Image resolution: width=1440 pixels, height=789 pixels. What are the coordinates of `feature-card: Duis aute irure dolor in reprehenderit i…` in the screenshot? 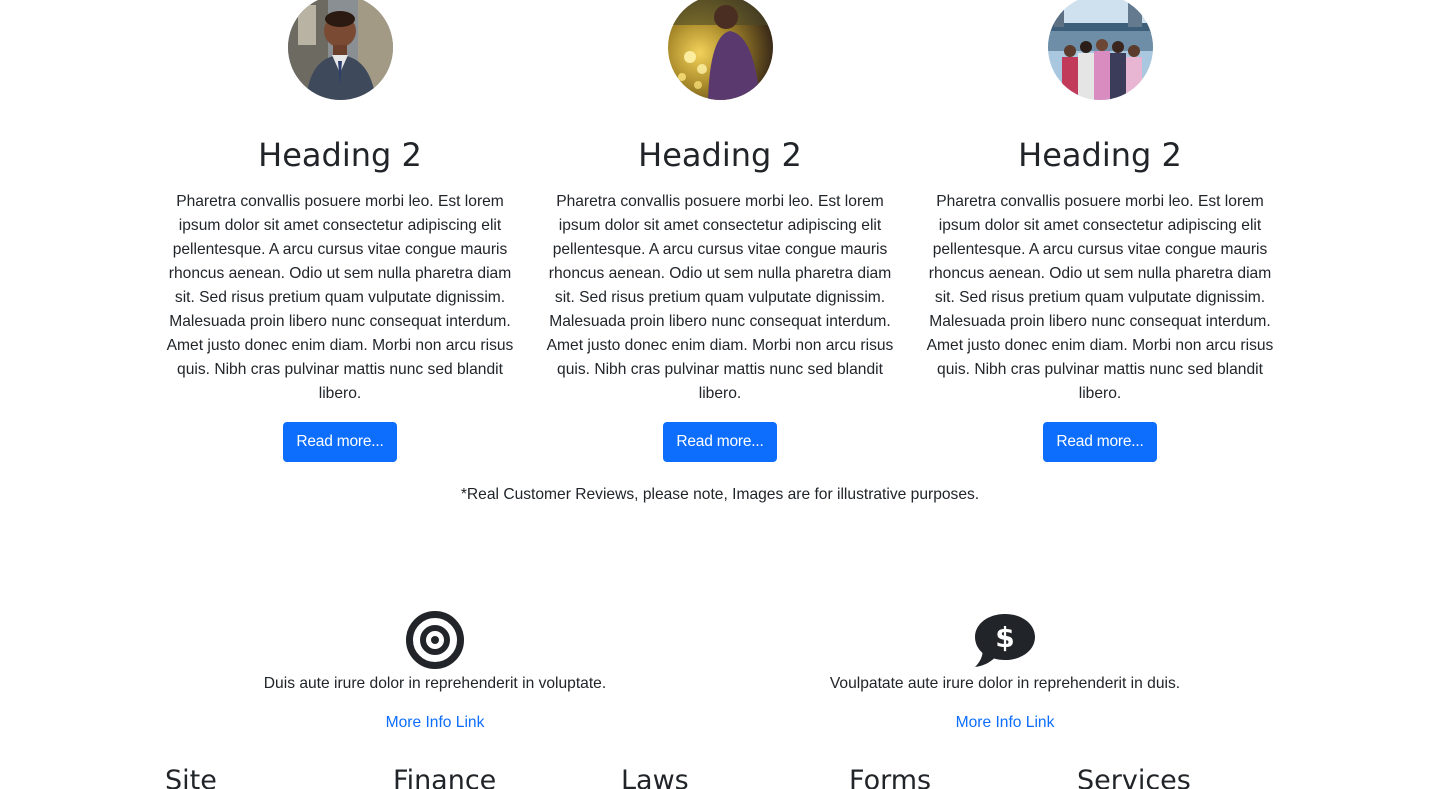 It's located at (435, 672).